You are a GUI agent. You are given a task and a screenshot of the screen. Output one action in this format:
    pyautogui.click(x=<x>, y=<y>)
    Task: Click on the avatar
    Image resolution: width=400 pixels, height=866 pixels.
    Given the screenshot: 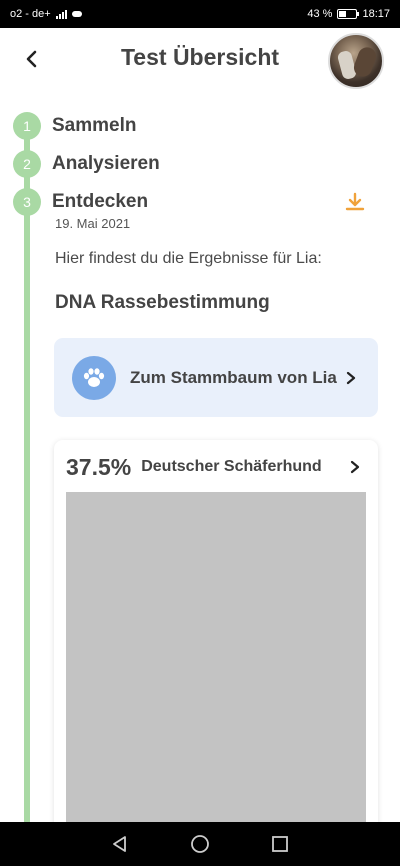 What is the action you would take?
    pyautogui.click(x=356, y=61)
    